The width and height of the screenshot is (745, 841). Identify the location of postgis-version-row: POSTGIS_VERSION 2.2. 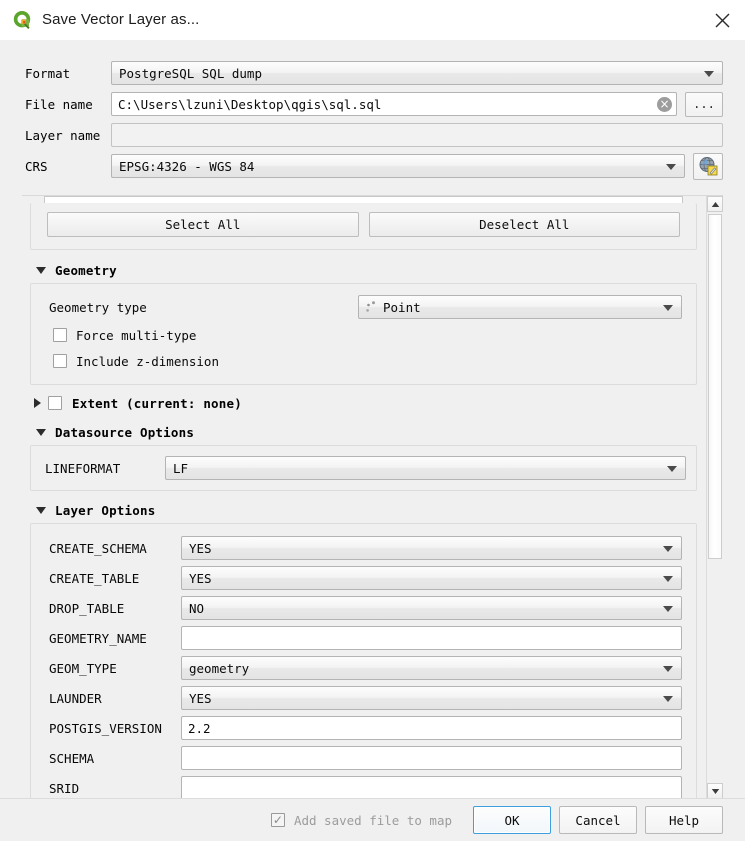
(363, 728).